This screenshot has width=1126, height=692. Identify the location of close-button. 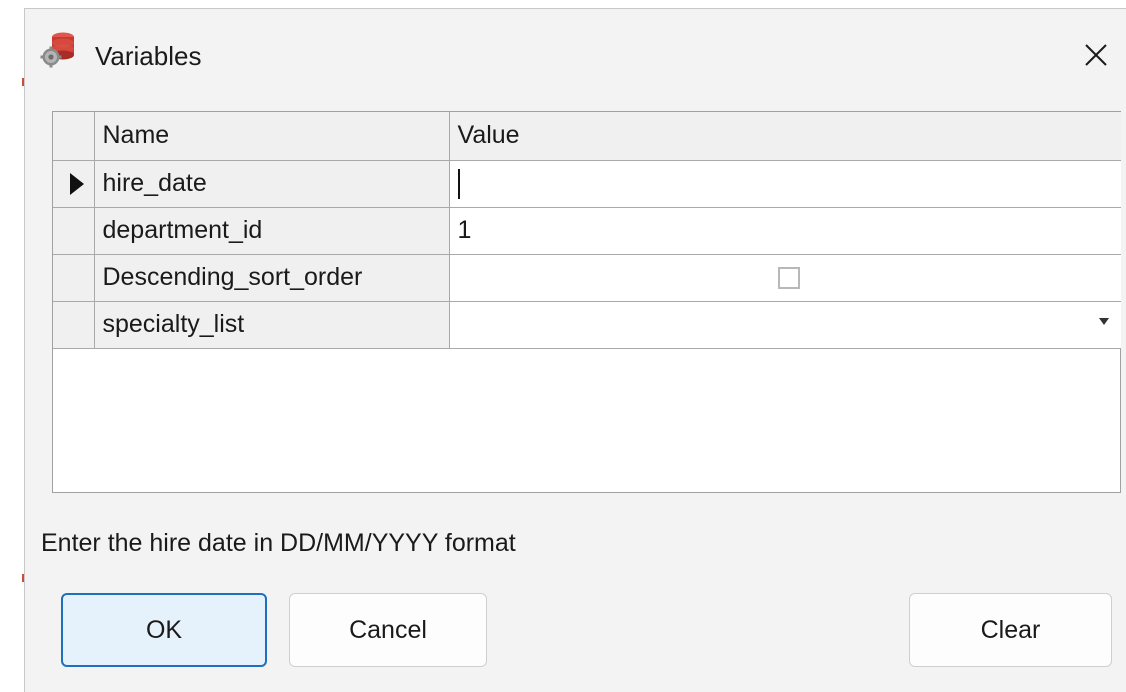
(1096, 55).